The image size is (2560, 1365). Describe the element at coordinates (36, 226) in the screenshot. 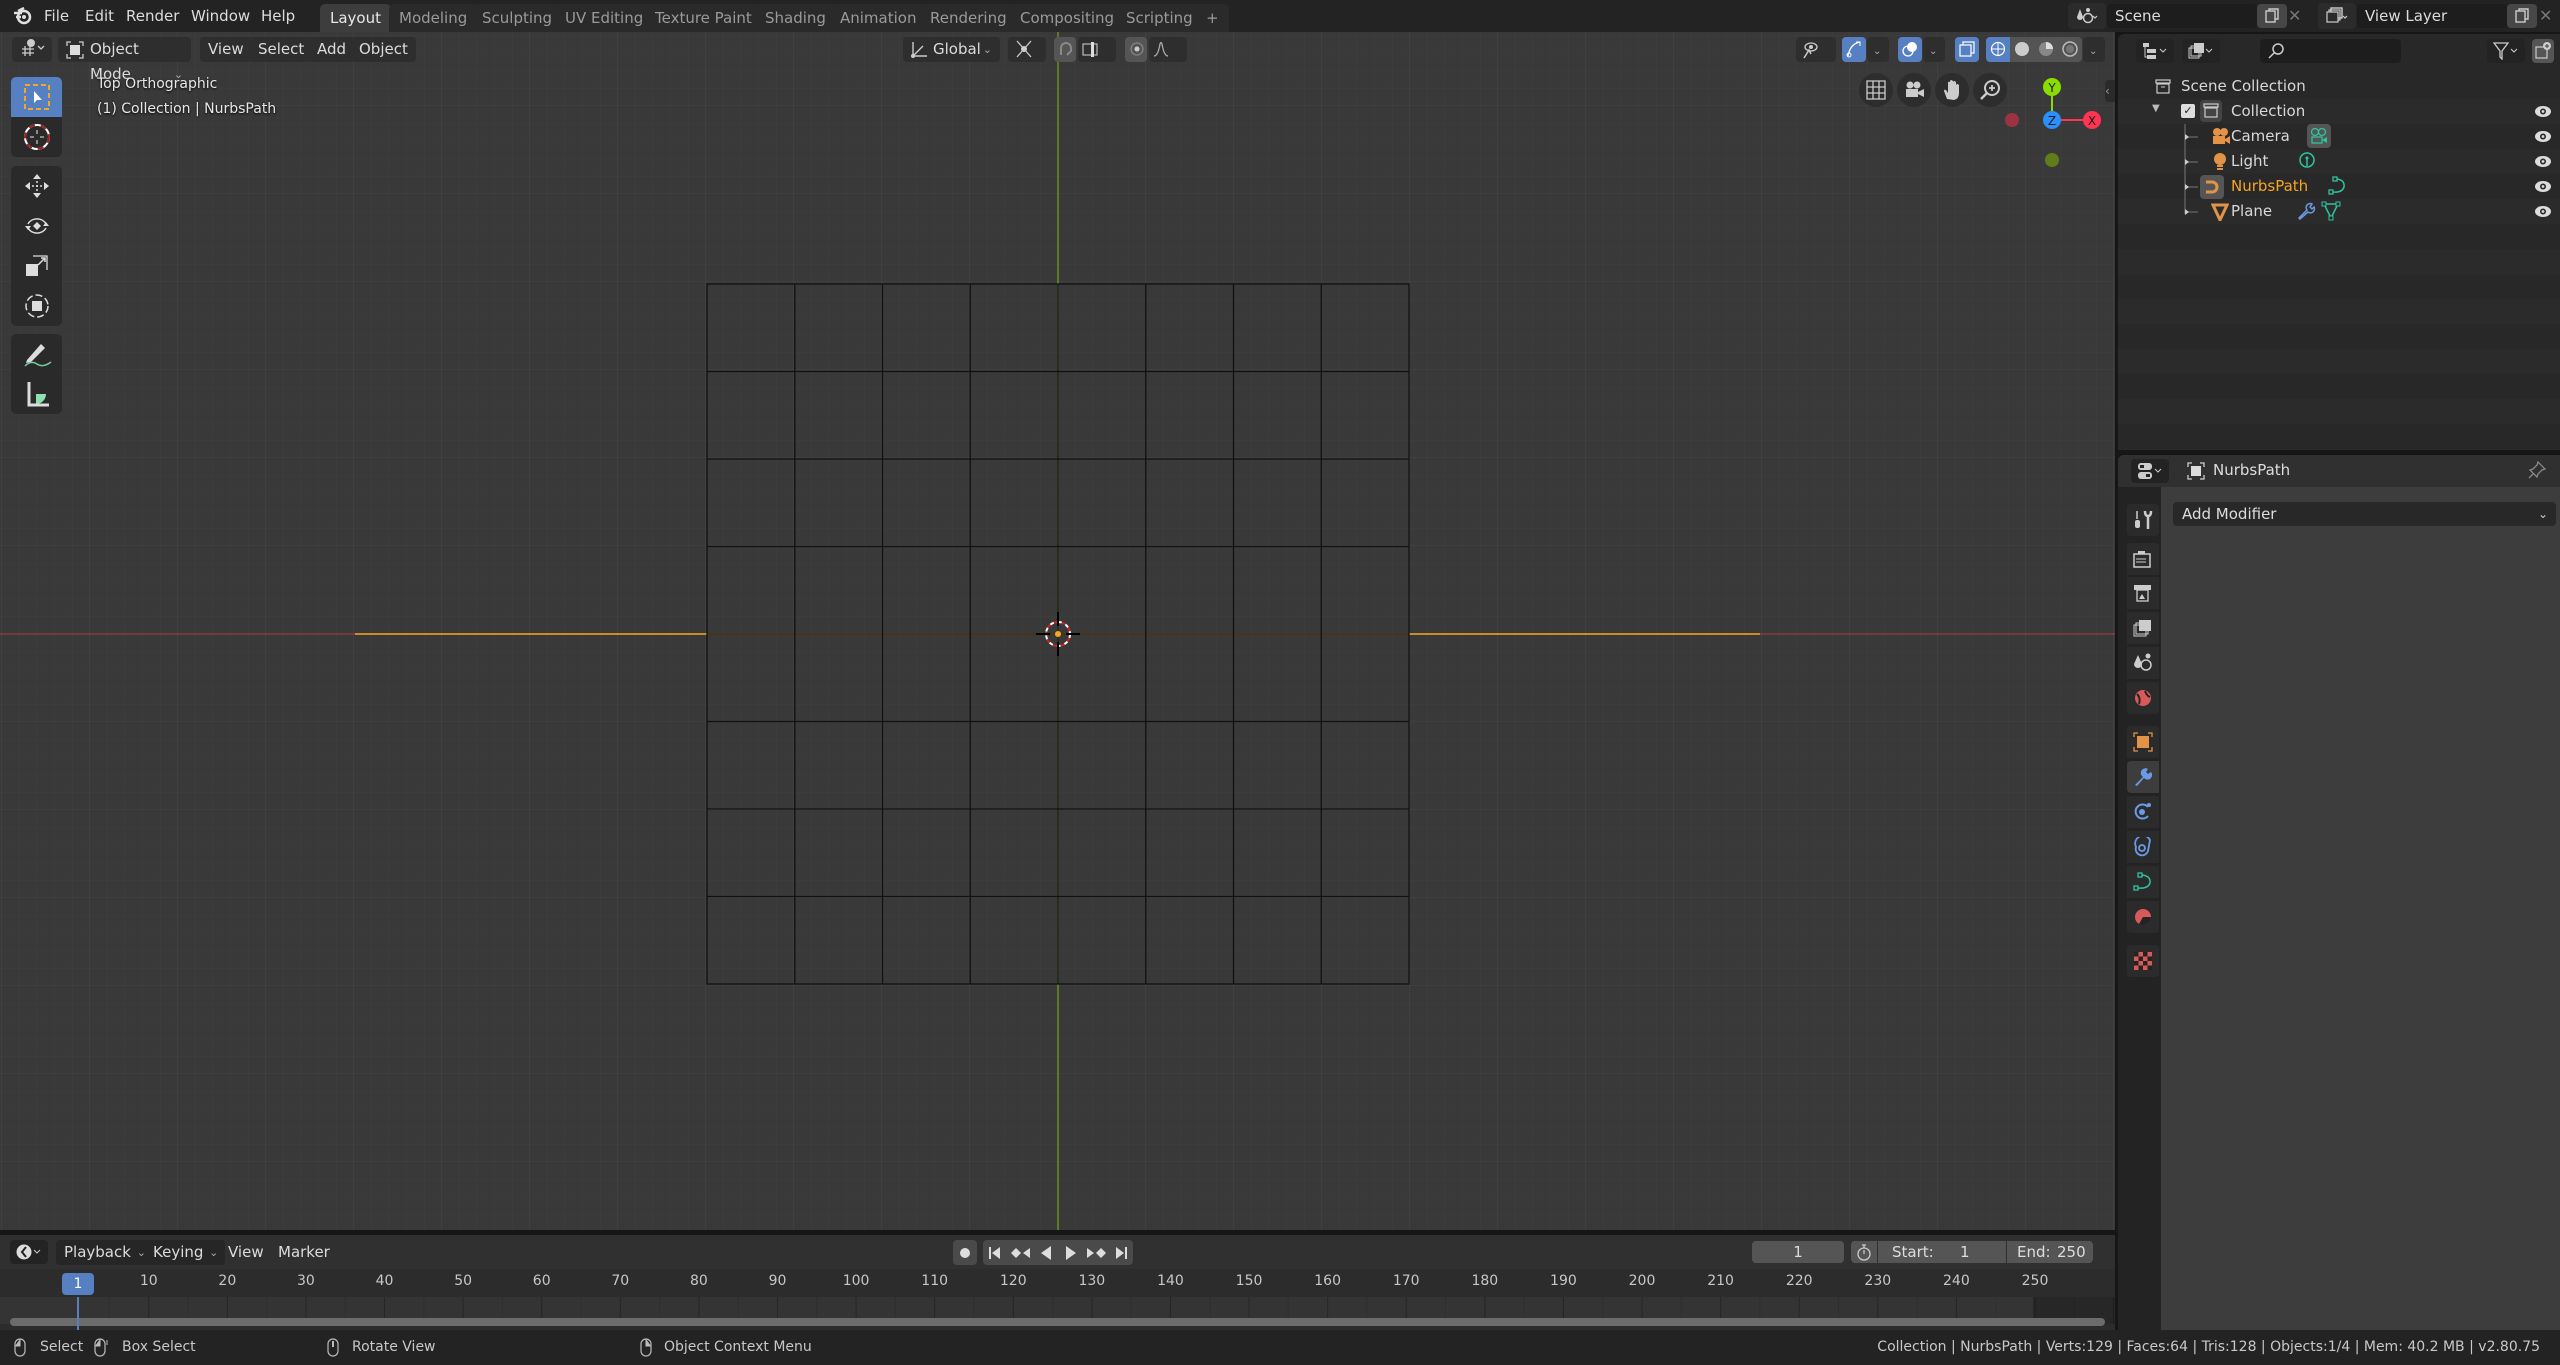

I see `tool-rotate` at that location.